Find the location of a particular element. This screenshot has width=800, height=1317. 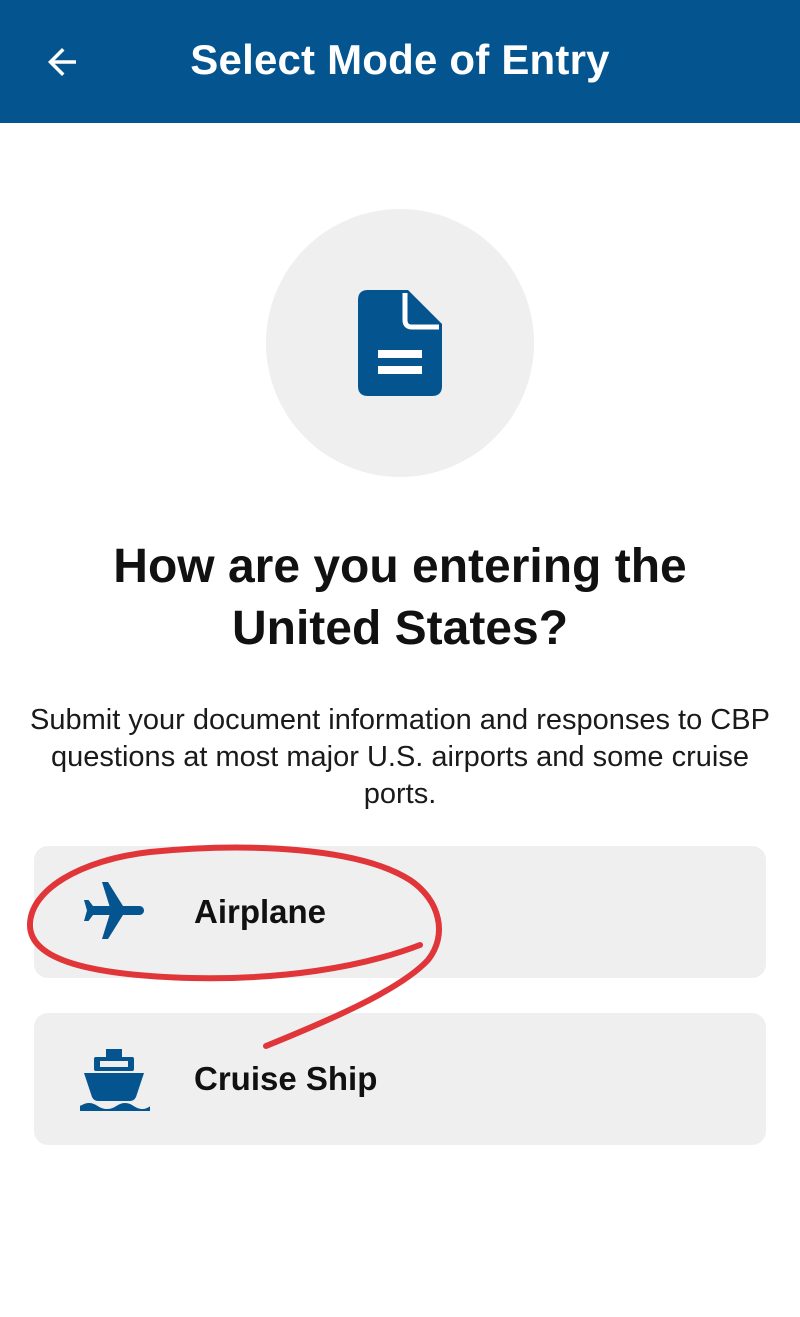

ship-icon is located at coordinates (114, 1080).